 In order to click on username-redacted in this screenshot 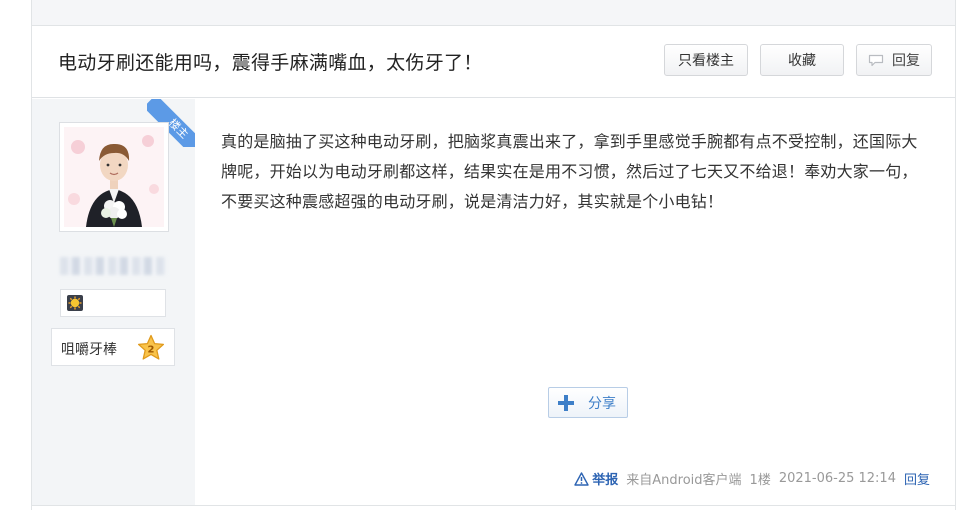, I will do `click(113, 266)`.